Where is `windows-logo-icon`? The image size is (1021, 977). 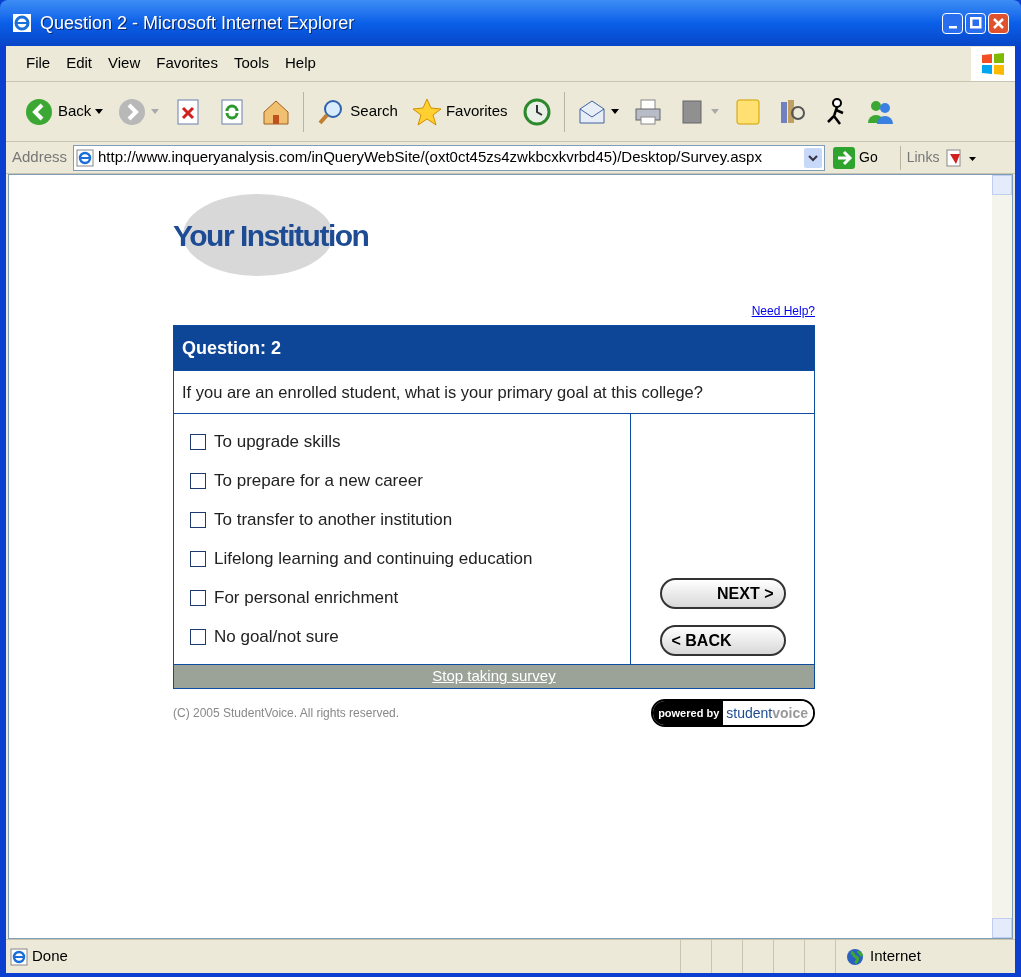 windows-logo-icon is located at coordinates (993, 63).